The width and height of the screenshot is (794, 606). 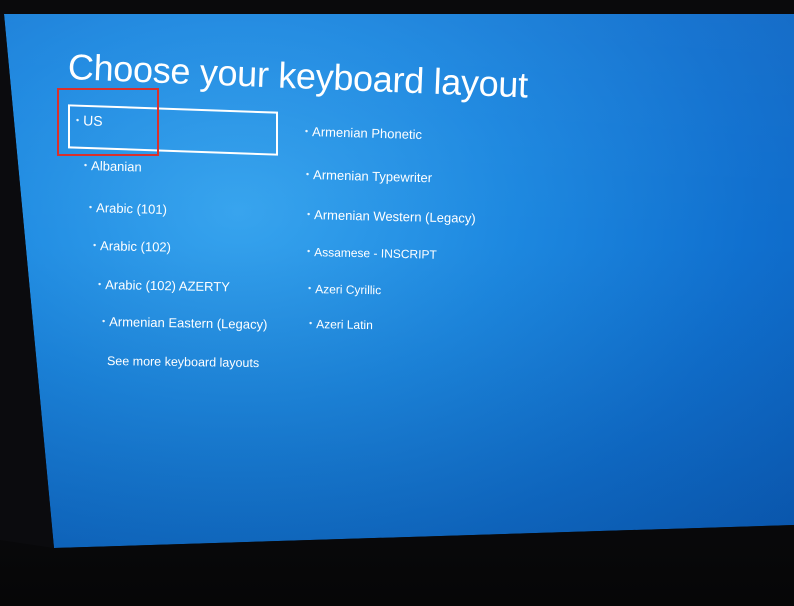 What do you see at coordinates (116, 166) in the screenshot?
I see `layout-label: Albanian` at bounding box center [116, 166].